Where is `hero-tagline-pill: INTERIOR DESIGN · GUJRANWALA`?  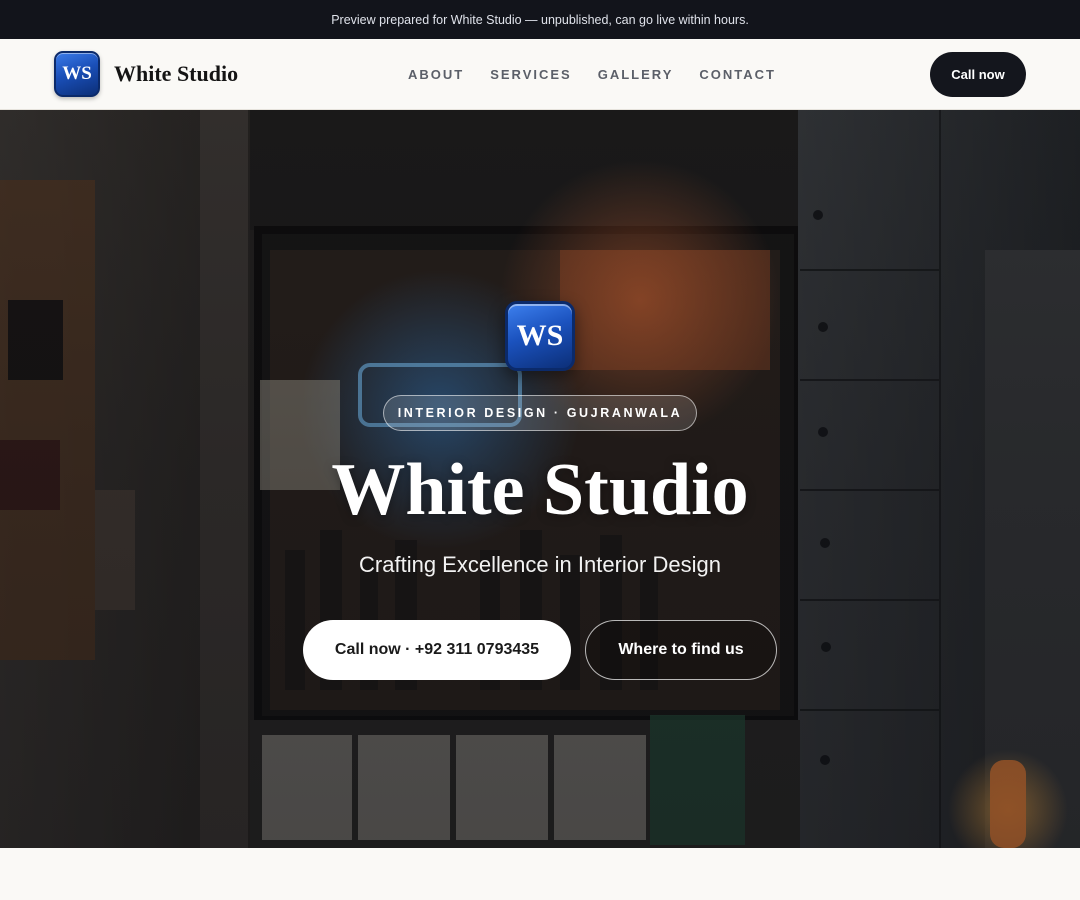 hero-tagline-pill: INTERIOR DESIGN · GUJRANWALA is located at coordinates (540, 413).